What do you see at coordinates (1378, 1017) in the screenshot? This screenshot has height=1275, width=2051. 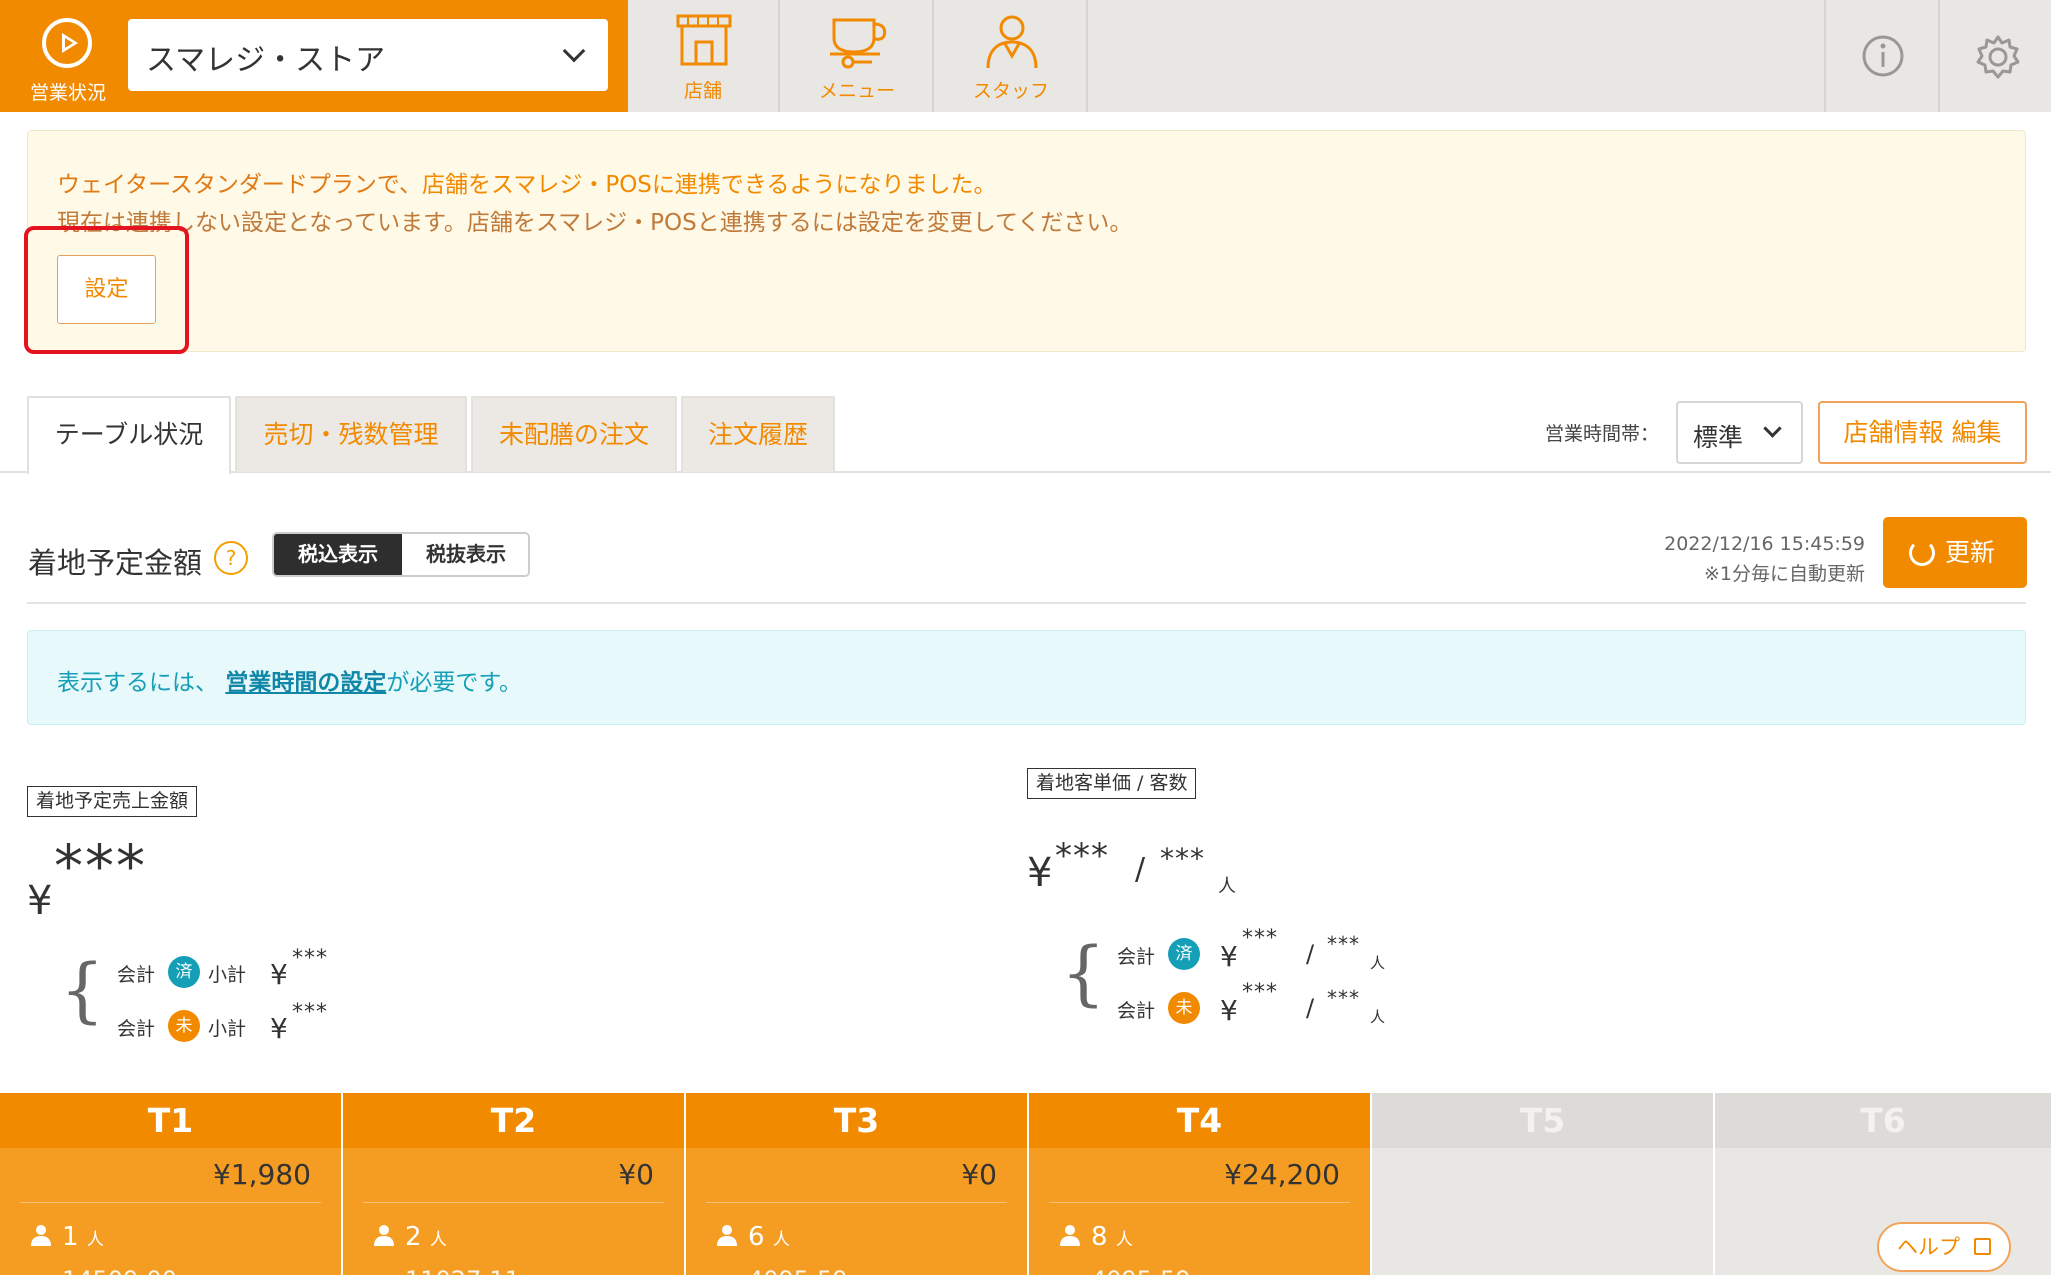 I see `unit-unsettled-person: 人` at bounding box center [1378, 1017].